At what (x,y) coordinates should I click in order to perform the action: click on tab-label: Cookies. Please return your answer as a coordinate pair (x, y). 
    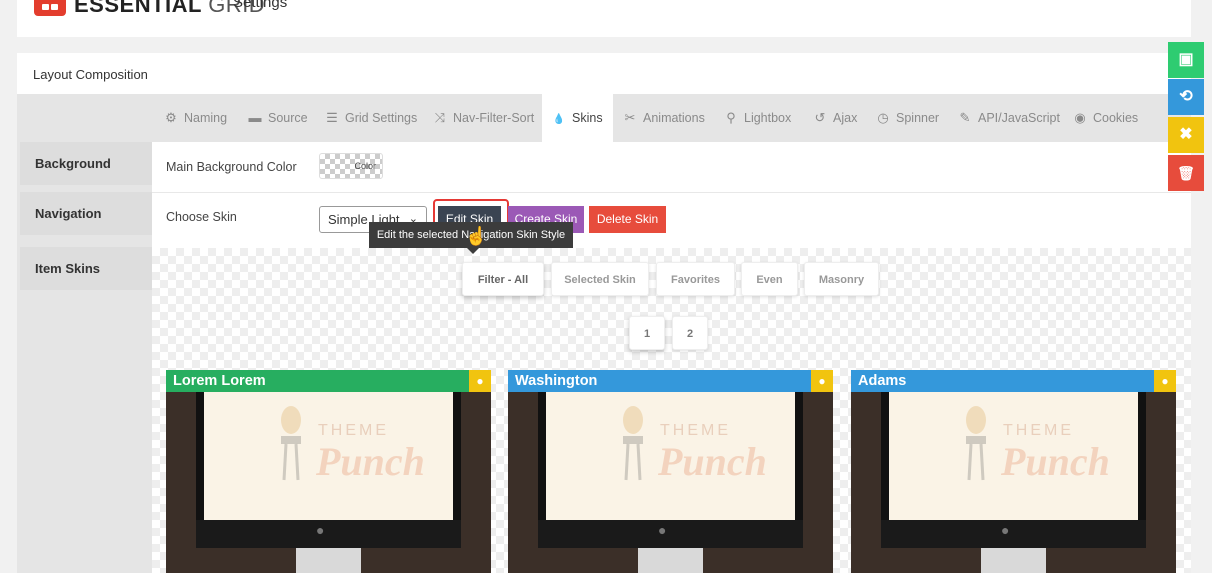
    Looking at the image, I should click on (1116, 118).